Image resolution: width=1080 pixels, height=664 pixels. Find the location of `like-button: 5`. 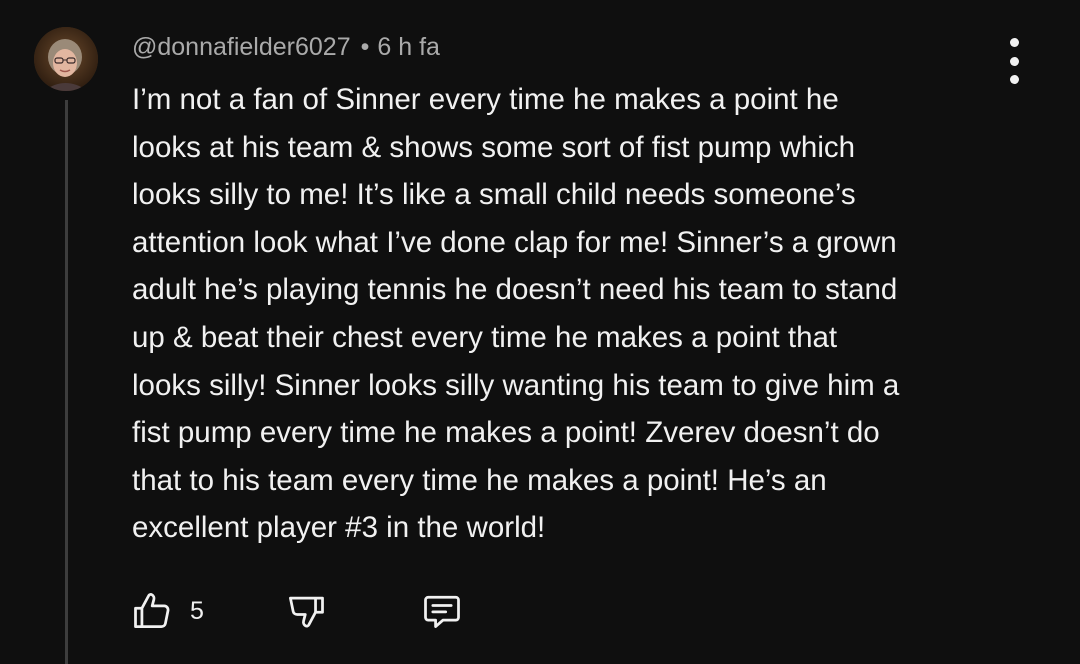

like-button: 5 is located at coordinates (167, 611).